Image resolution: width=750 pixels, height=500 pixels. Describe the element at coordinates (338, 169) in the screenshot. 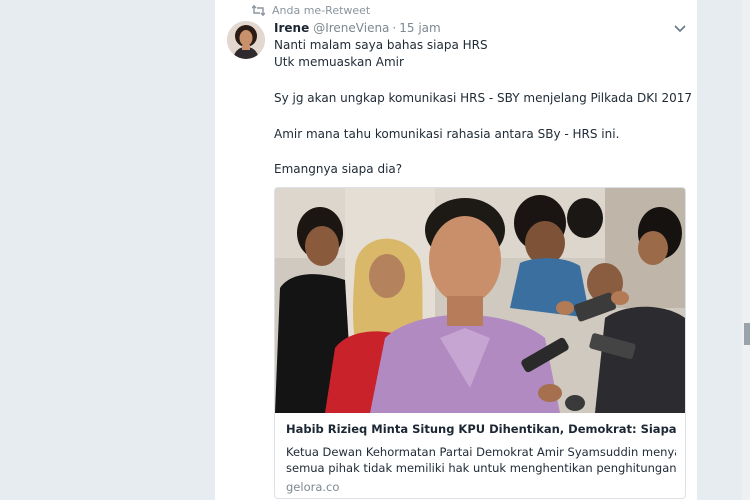

I see `tweet-text-line: Emangnya siapa dia?` at that location.